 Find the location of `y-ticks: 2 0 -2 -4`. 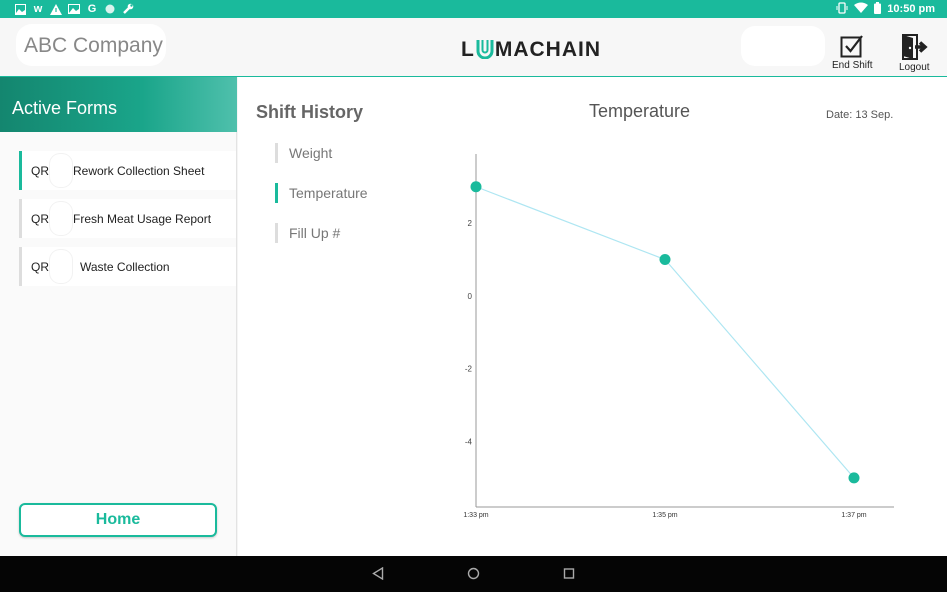

y-ticks: 2 0 -2 -4 is located at coordinates (469, 332).